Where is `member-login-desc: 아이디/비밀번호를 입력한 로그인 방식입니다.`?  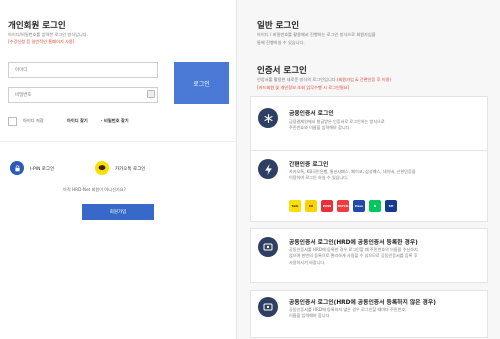 member-login-desc: 아이디/비밀번호를 입력한 로그인 방식입니다. is located at coordinates (48, 34).